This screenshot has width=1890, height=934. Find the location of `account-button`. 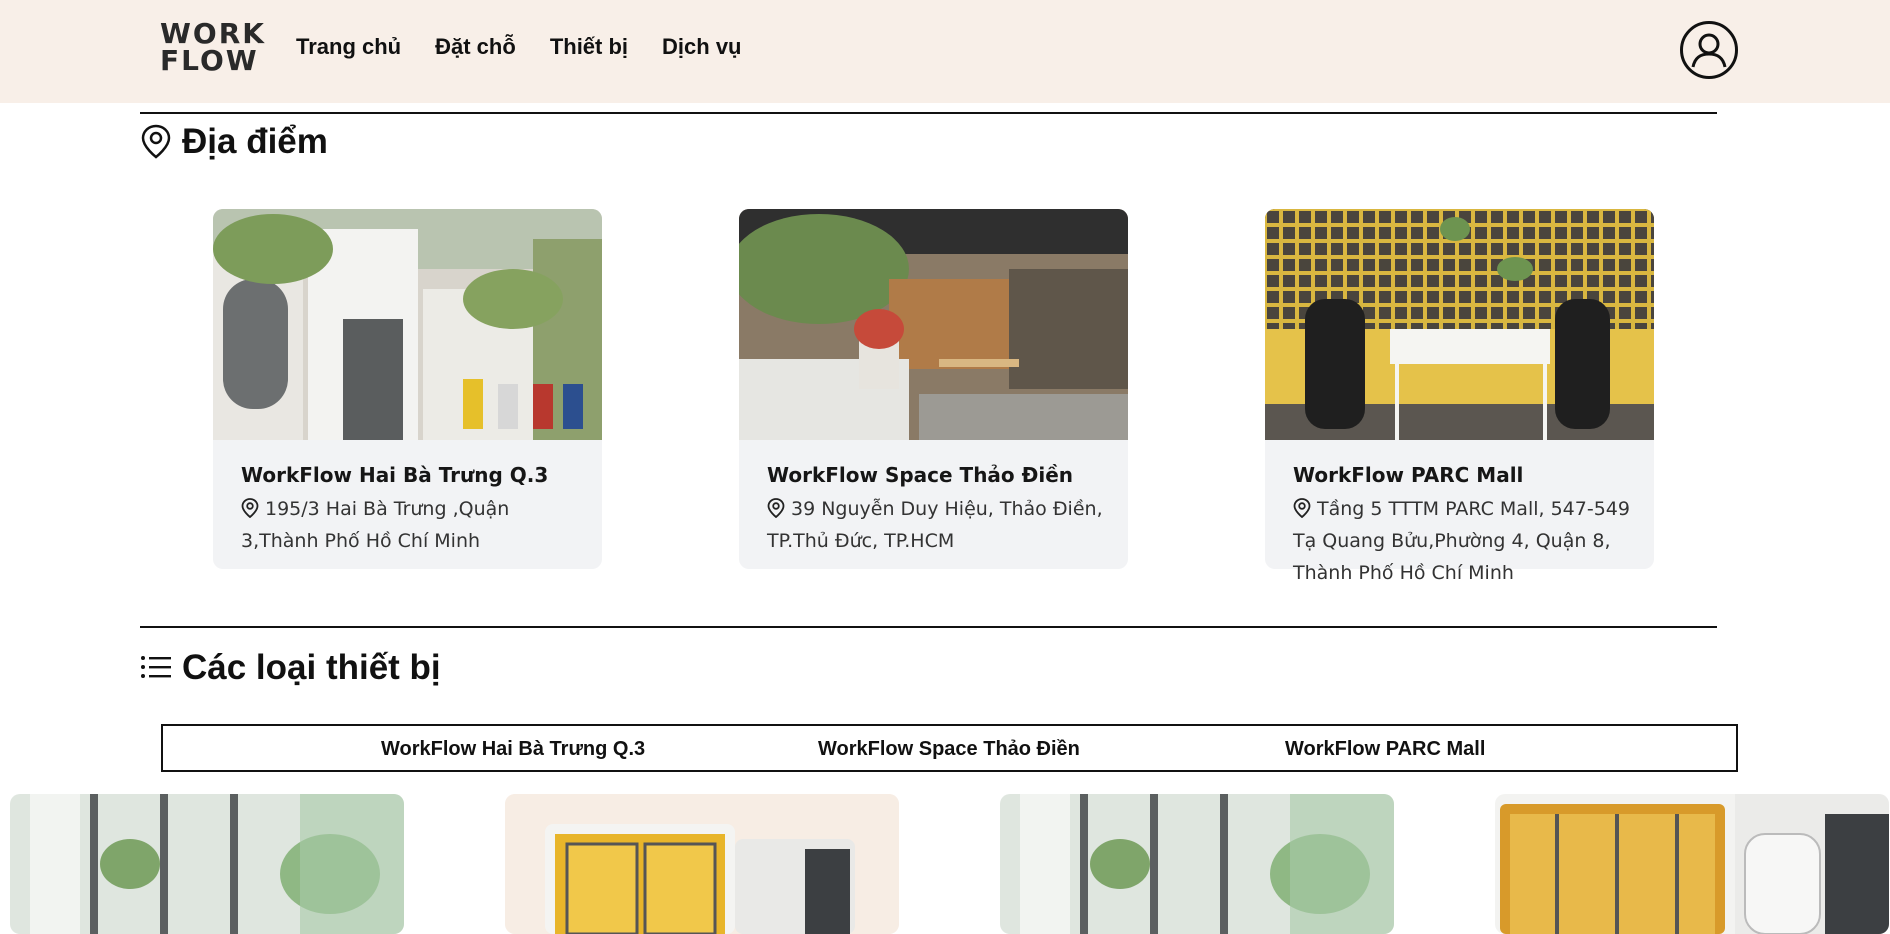

account-button is located at coordinates (1709, 50).